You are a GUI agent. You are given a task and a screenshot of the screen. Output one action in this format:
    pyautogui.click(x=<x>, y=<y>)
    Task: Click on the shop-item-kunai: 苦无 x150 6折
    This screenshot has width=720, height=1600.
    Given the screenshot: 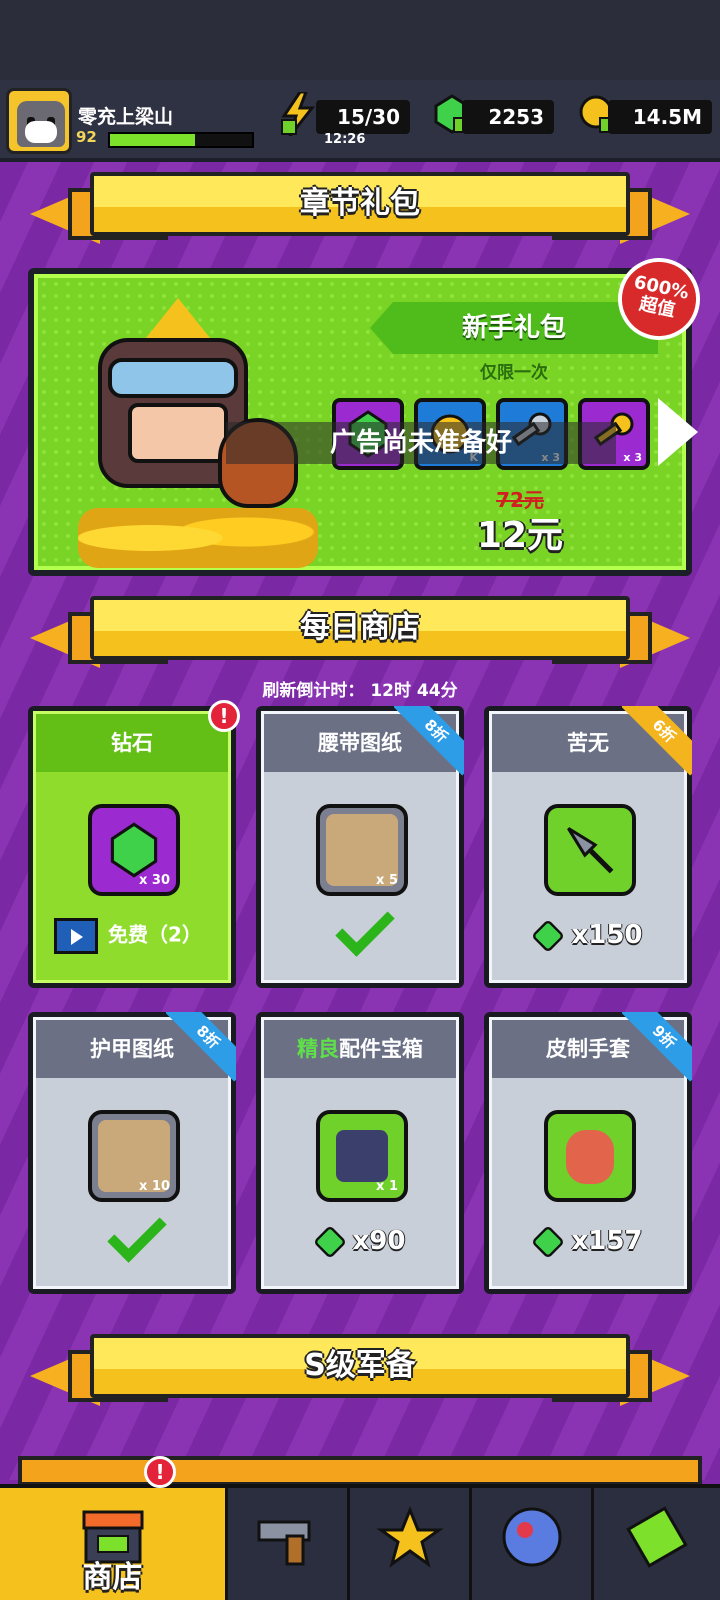 What is the action you would take?
    pyautogui.click(x=588, y=847)
    